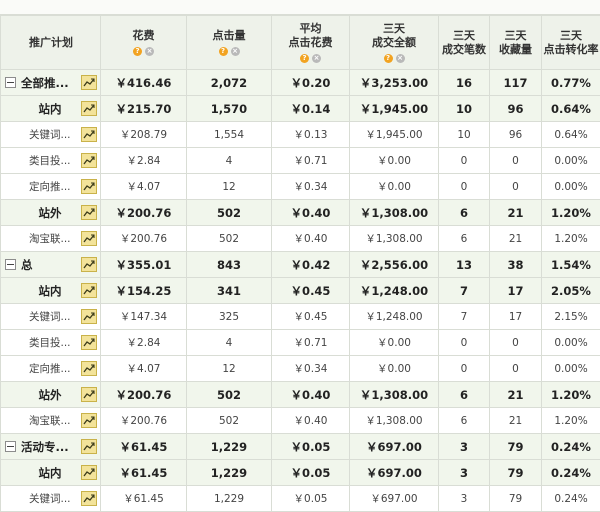  I want to click on column-header-label: 点击量, so click(229, 36).